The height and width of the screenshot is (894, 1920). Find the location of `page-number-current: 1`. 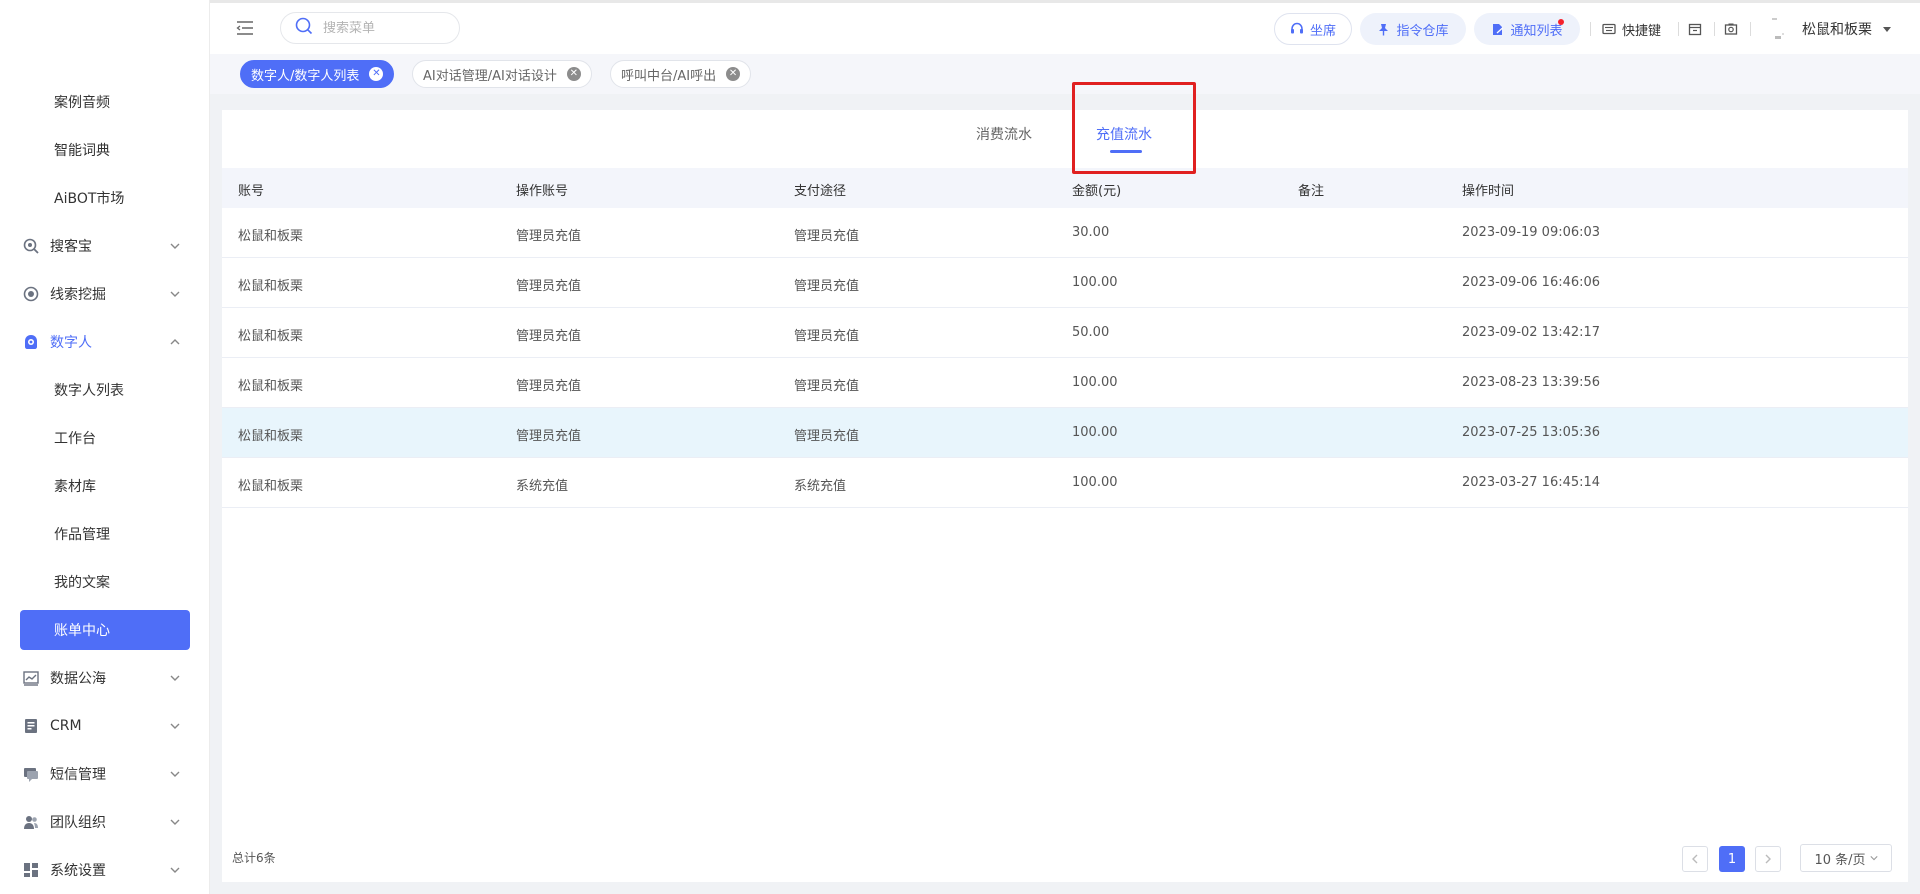

page-number-current: 1 is located at coordinates (1732, 859).